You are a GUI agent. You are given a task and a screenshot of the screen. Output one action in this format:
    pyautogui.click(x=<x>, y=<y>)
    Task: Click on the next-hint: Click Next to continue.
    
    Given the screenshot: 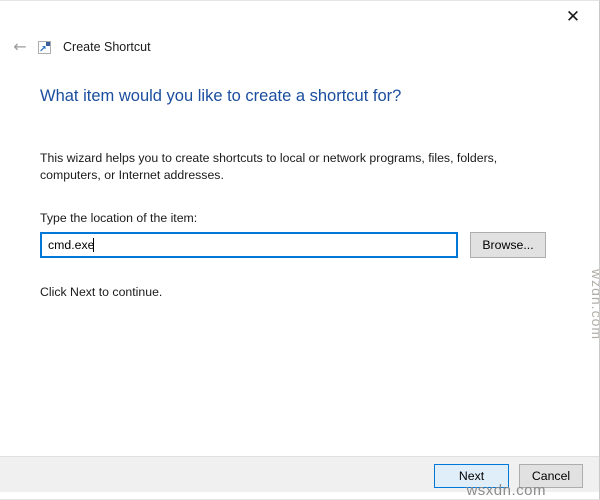 What is the action you would take?
    pyautogui.click(x=101, y=292)
    